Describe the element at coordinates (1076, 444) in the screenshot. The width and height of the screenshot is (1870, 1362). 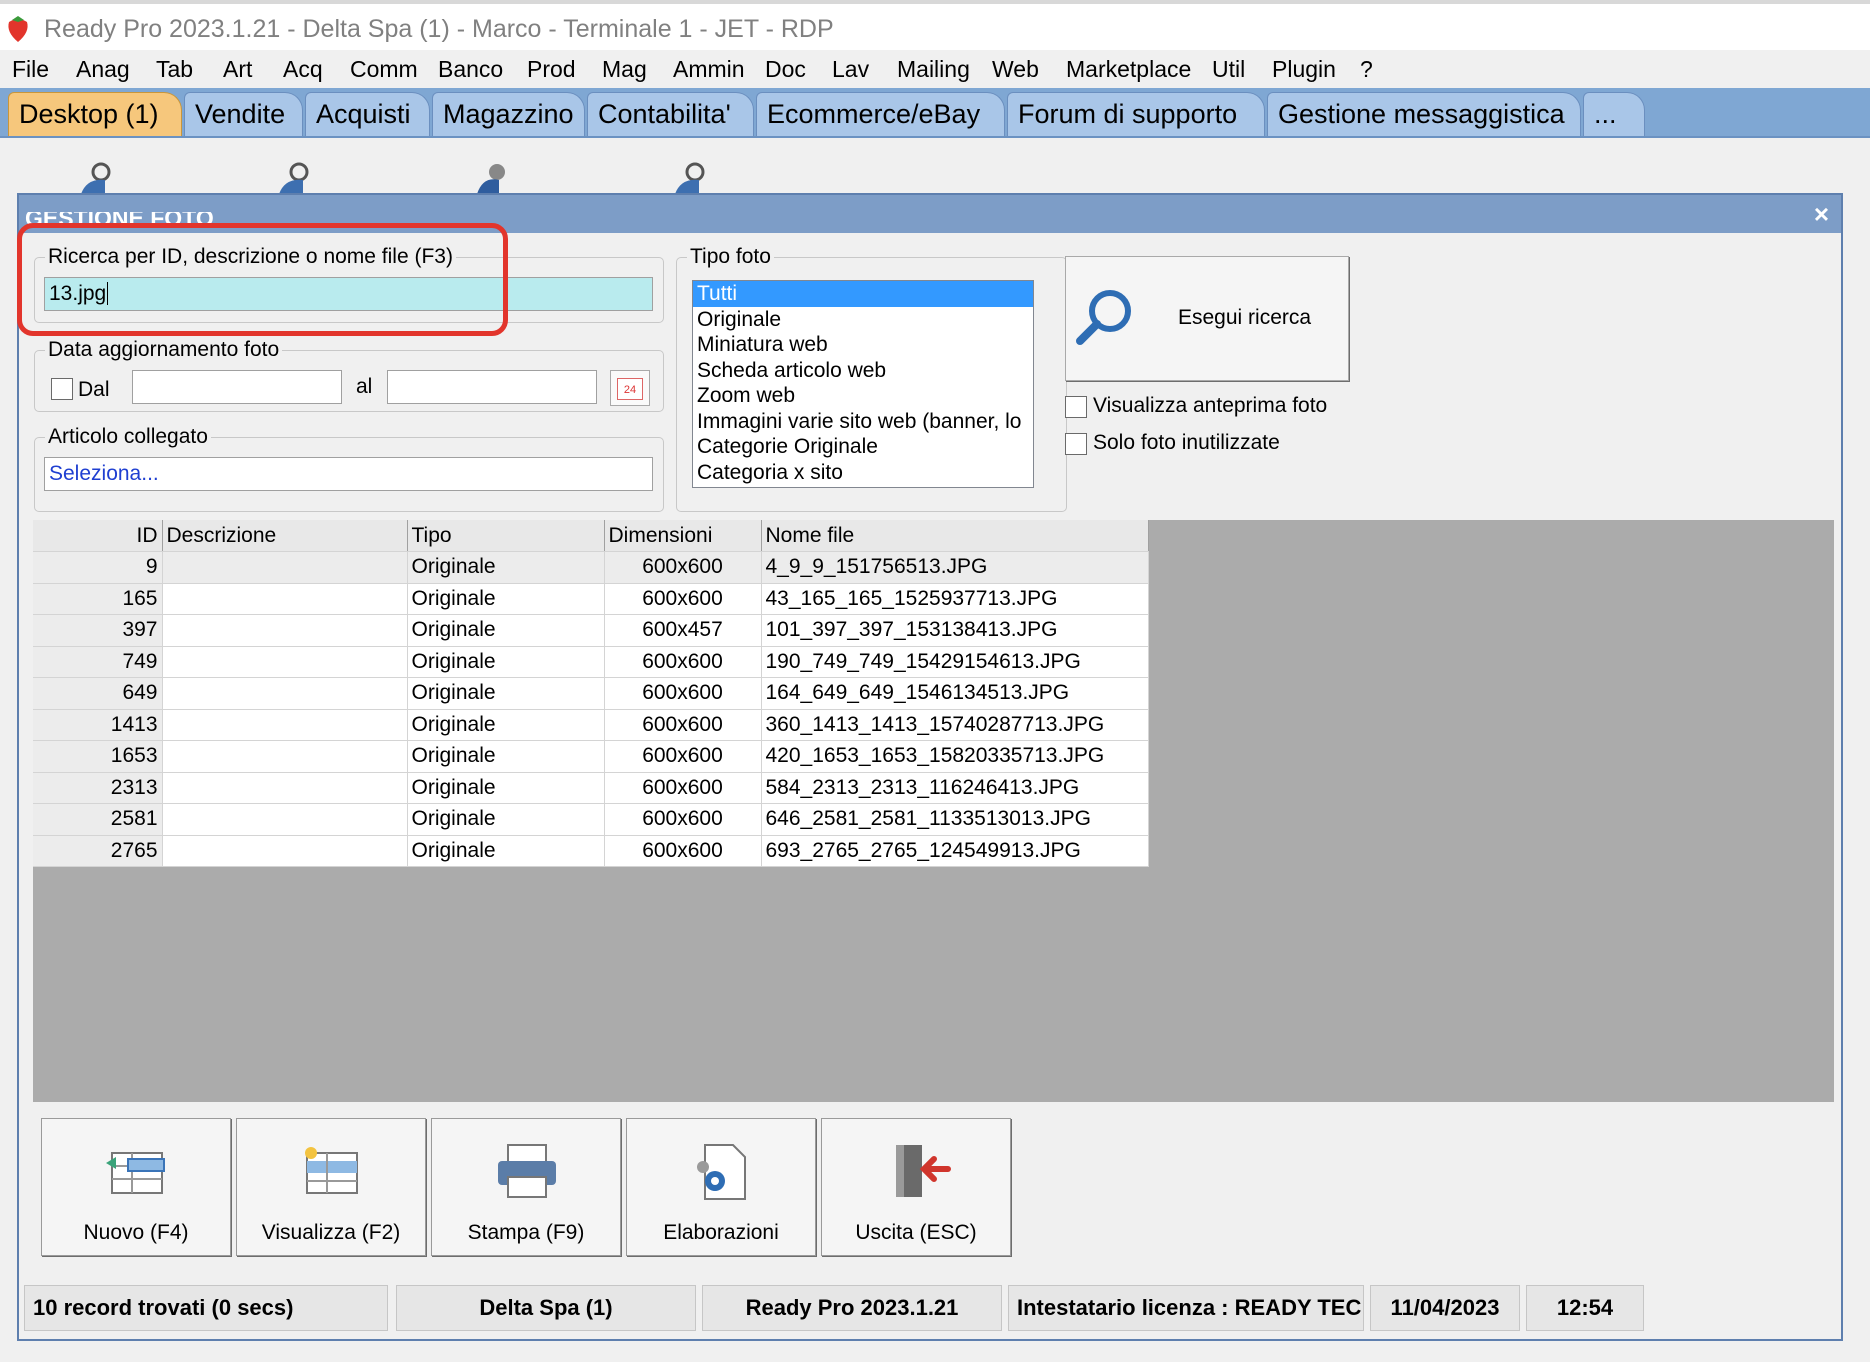
I see `unused-checkbox` at that location.